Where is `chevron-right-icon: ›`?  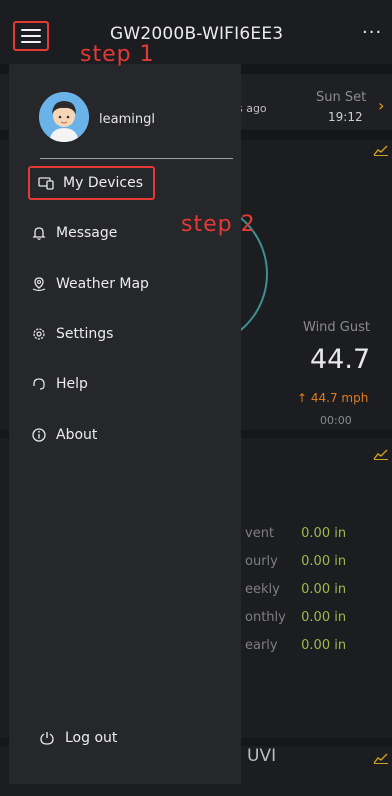
chevron-right-icon: › is located at coordinates (381, 105).